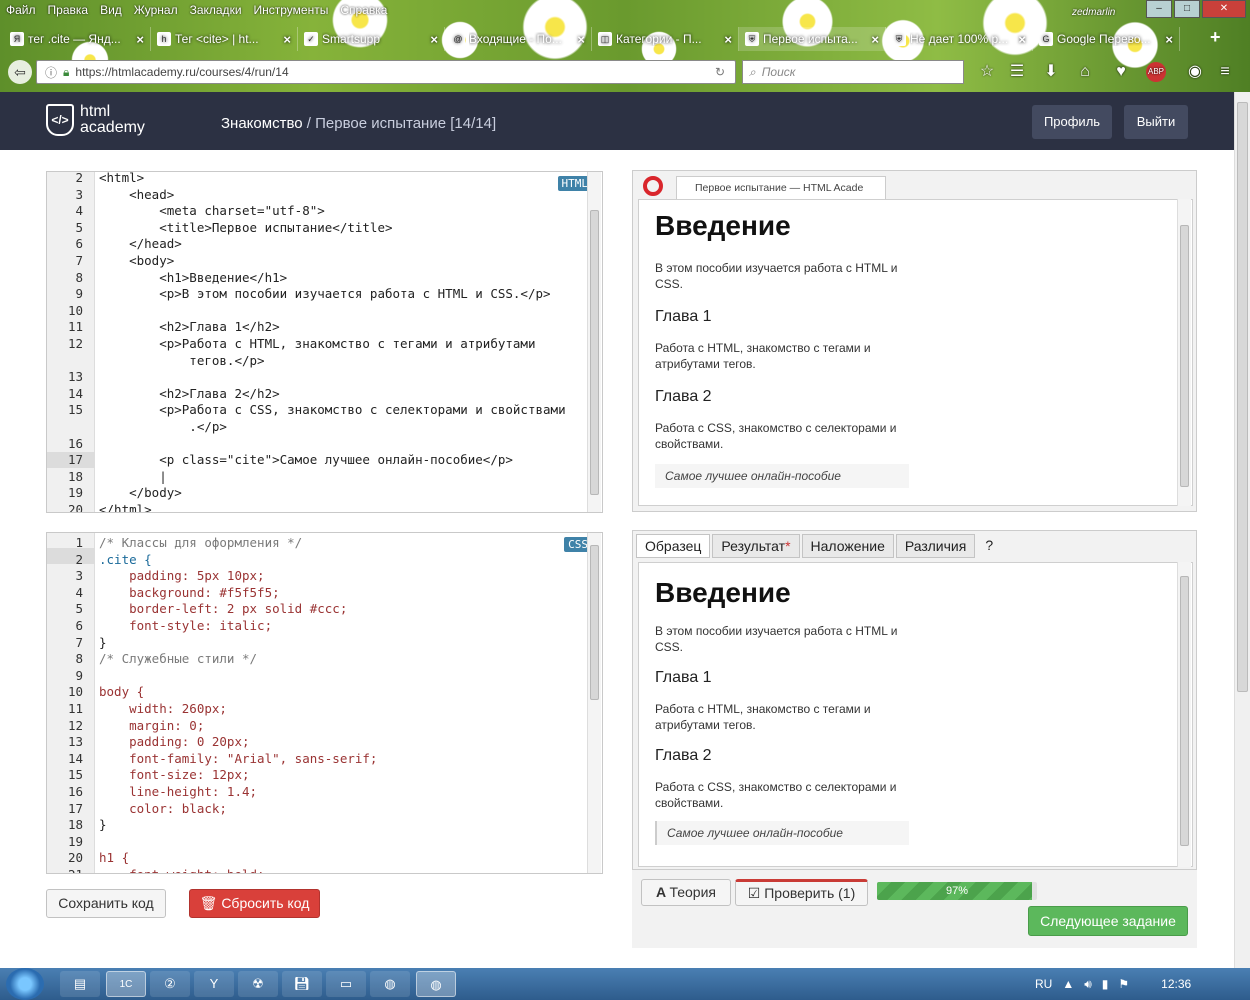 The height and width of the screenshot is (1000, 1250). What do you see at coordinates (1121, 72) in the screenshot?
I see `pocket-icon: ♥` at bounding box center [1121, 72].